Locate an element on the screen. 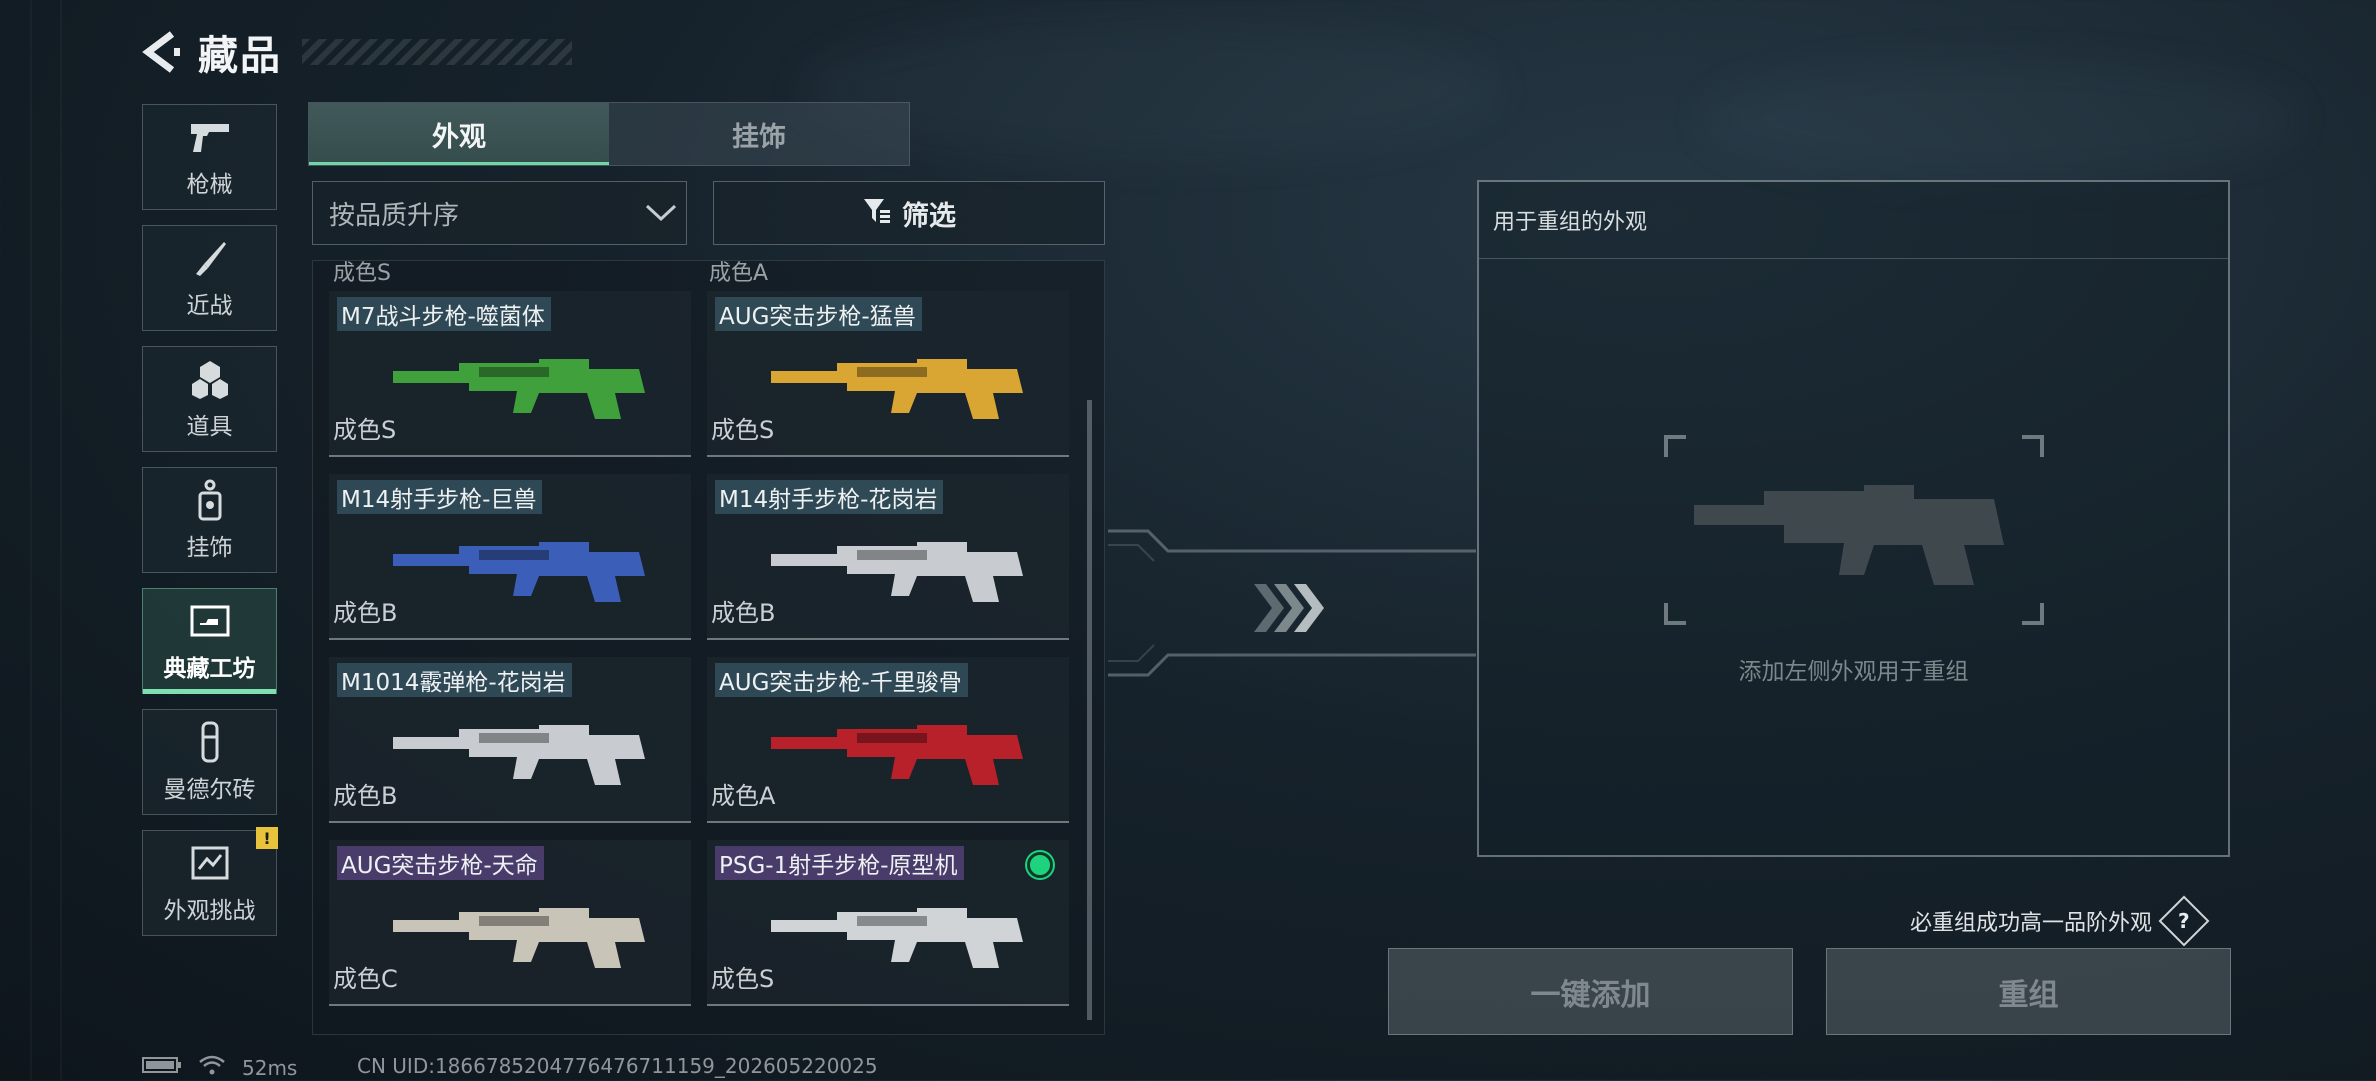  alert-badge: ! is located at coordinates (267, 838).